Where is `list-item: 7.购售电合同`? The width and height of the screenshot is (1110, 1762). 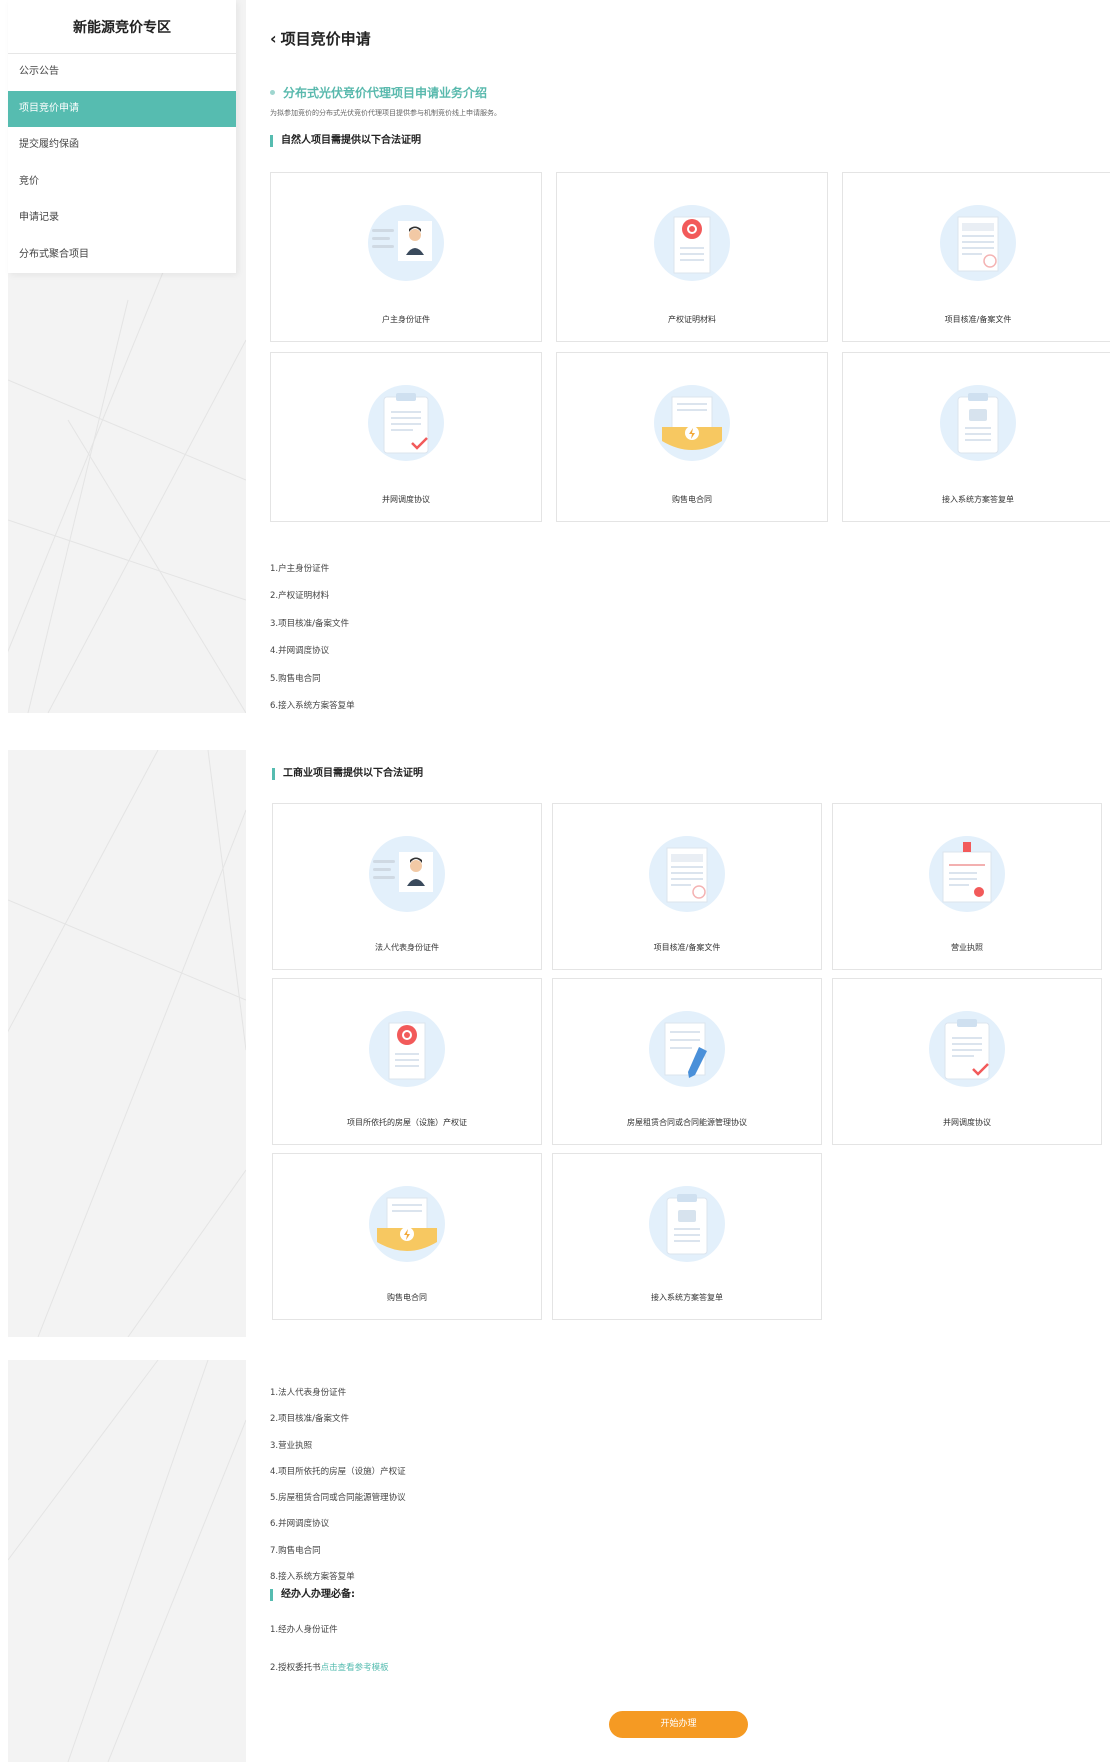
list-item: 7.购售电合同 is located at coordinates (295, 1550).